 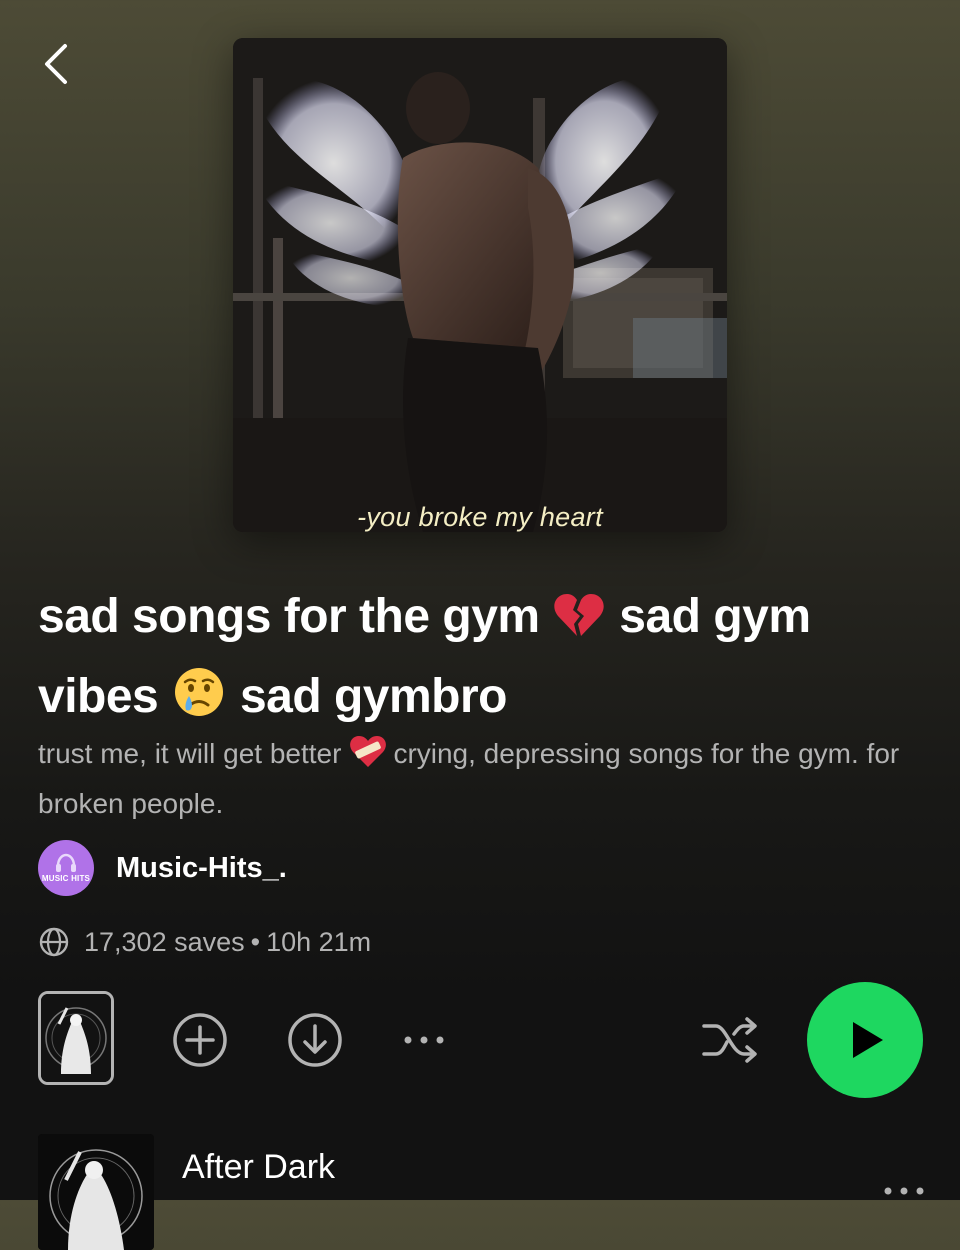 I want to click on play-button, so click(x=865, y=1040).